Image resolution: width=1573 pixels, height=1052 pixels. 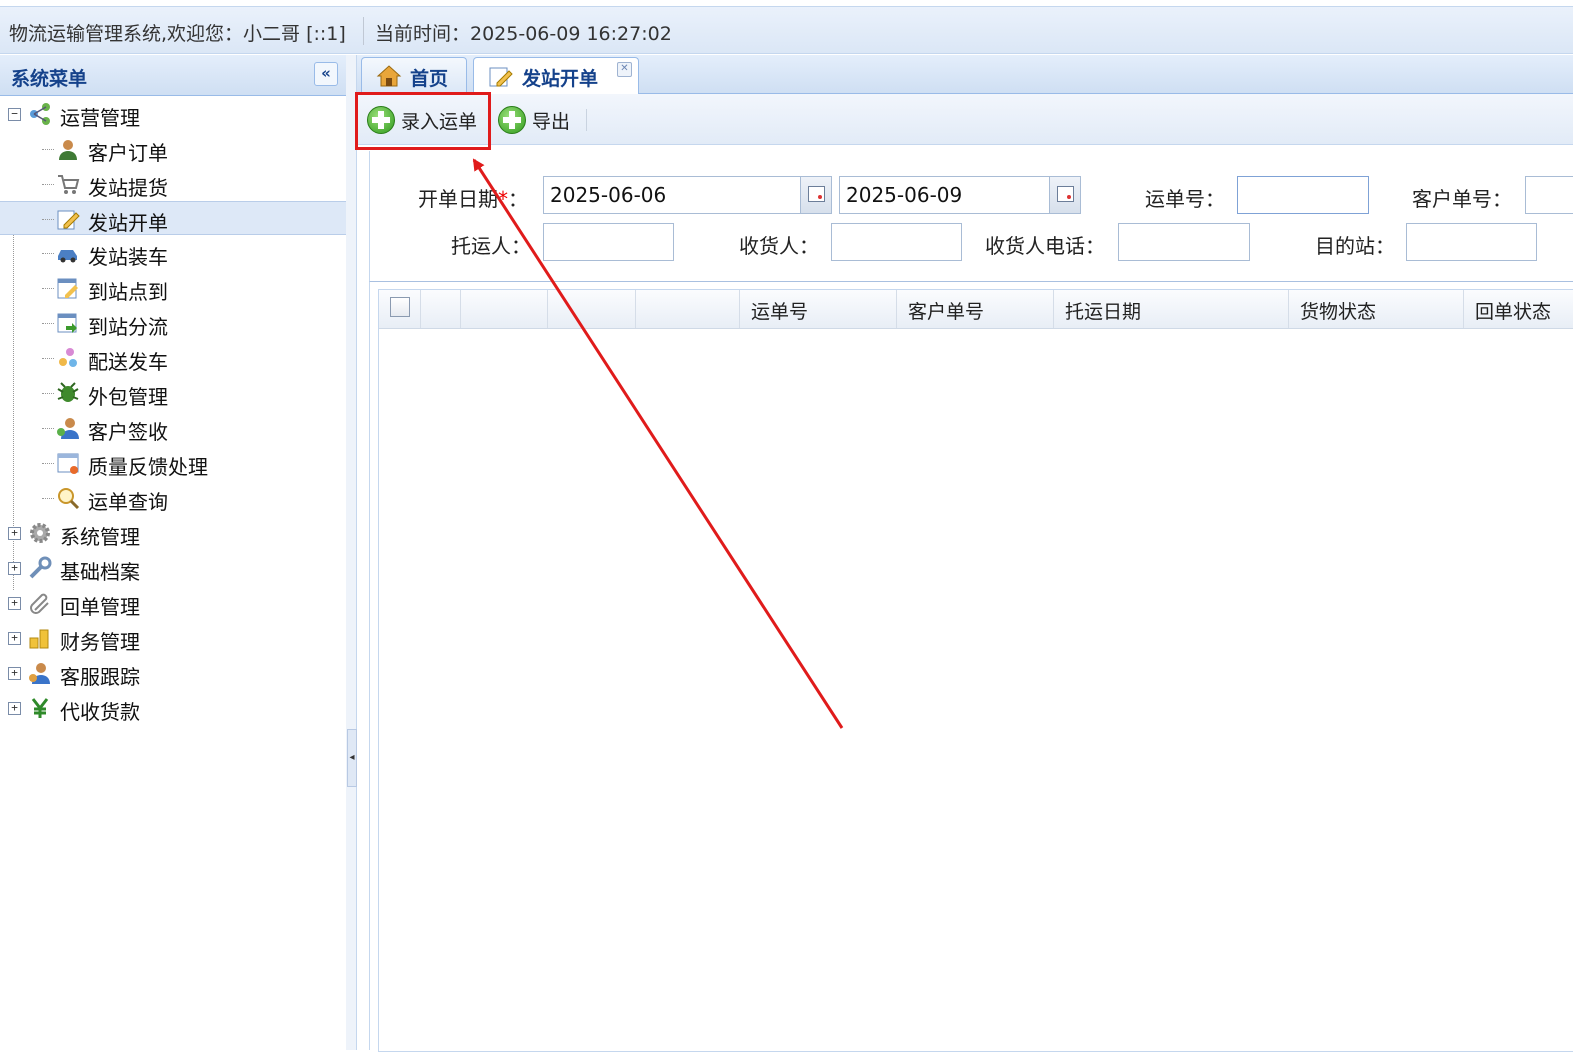 I want to click on users-icon, so click(x=68, y=428).